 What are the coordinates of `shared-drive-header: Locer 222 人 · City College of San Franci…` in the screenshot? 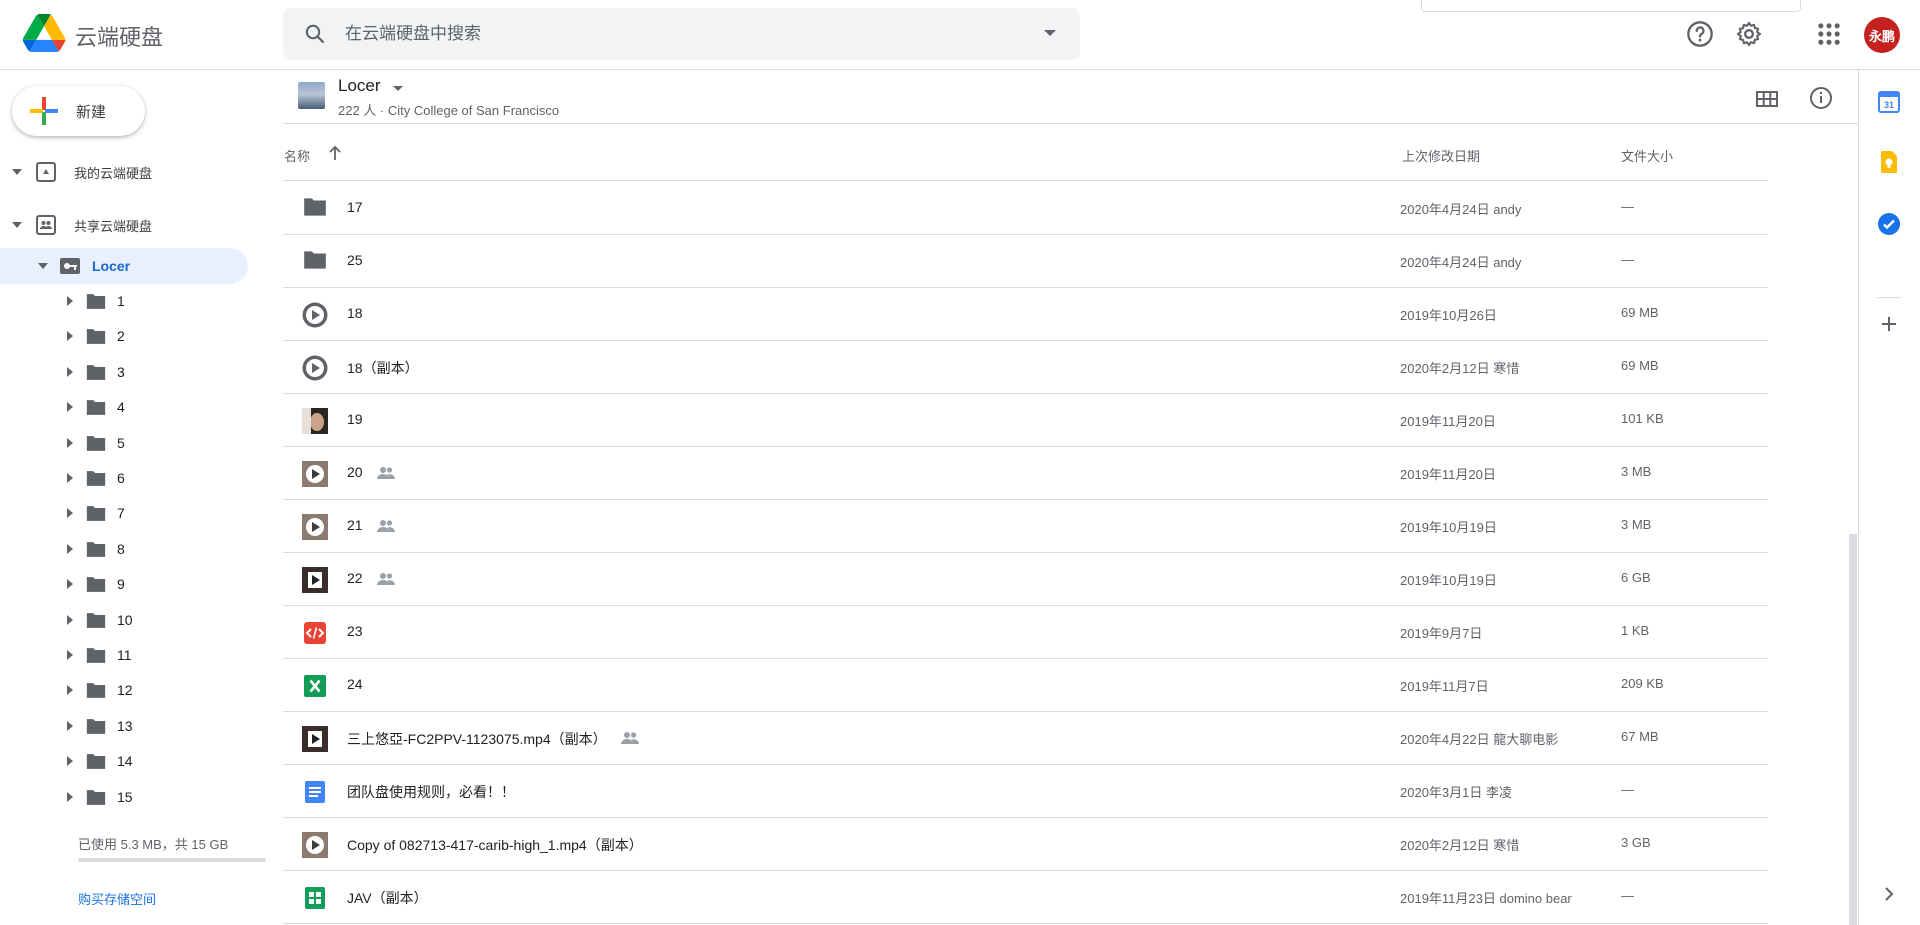 It's located at (1070, 98).